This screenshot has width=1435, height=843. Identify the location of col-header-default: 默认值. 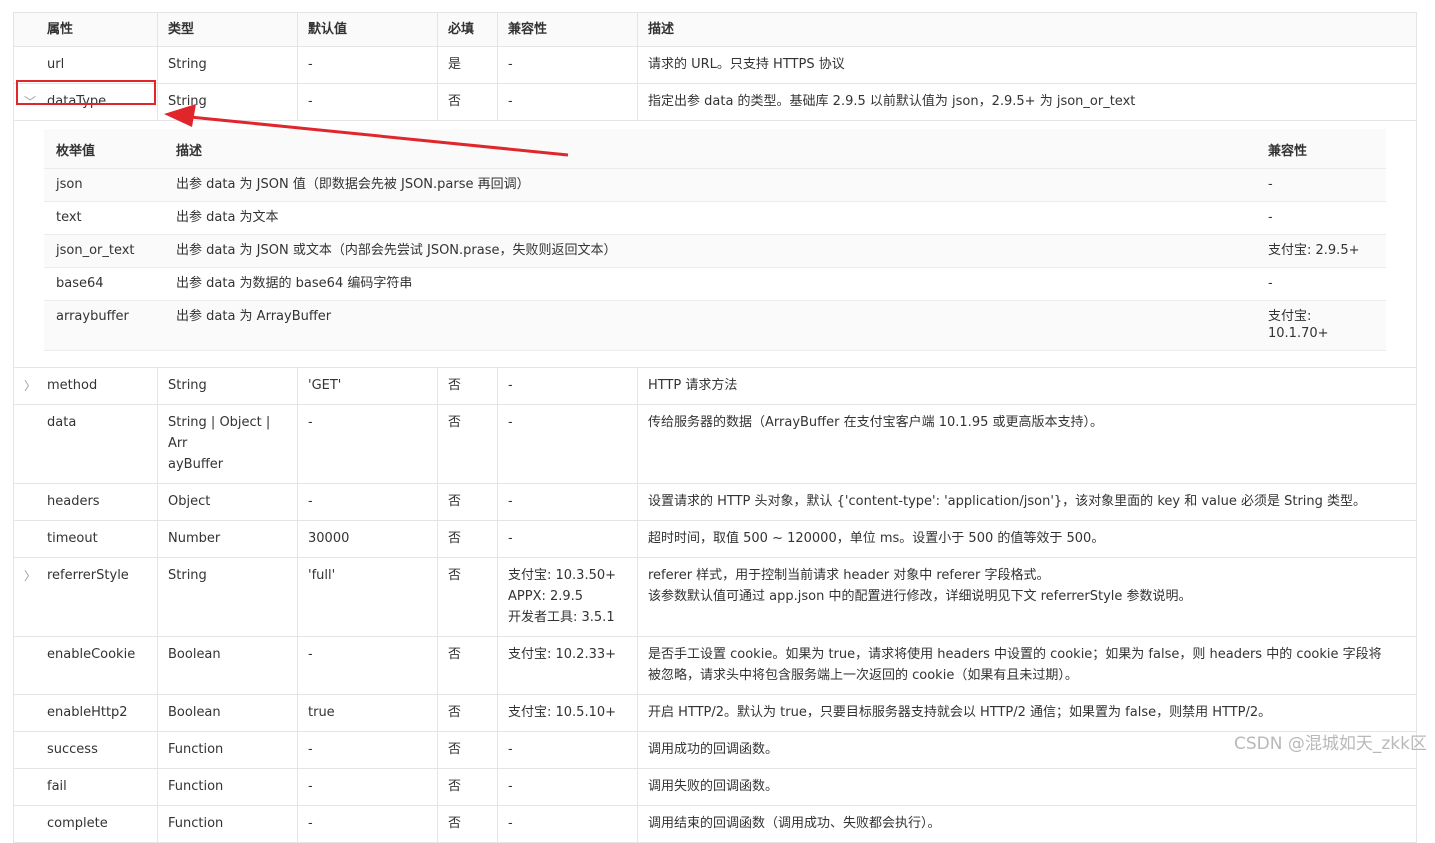
(367, 29).